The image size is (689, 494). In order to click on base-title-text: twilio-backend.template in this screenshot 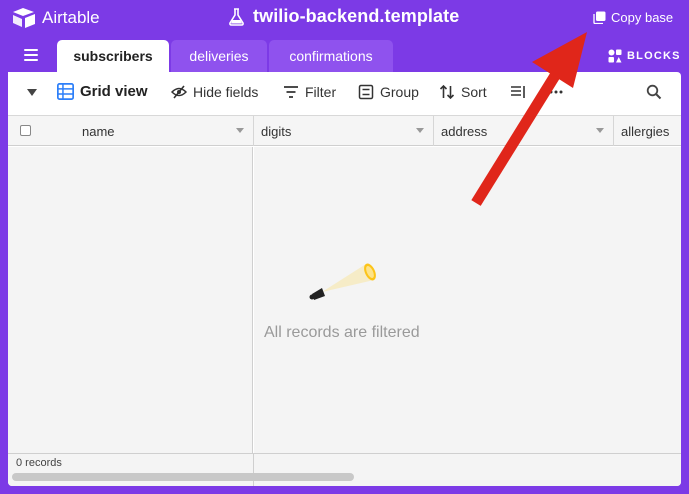, I will do `click(356, 16)`.